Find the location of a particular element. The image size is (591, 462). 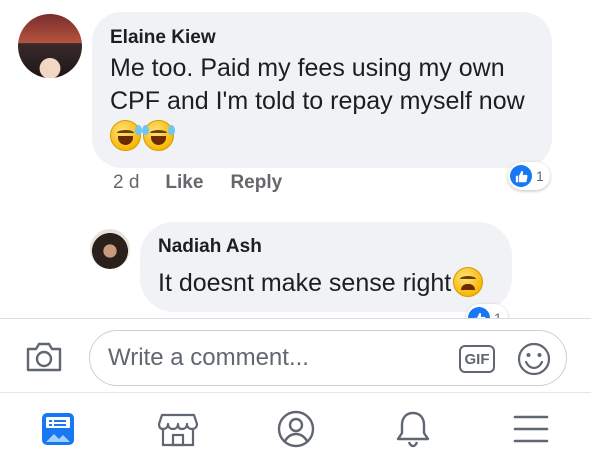

comment-author: Nadiah Ash is located at coordinates (210, 247).